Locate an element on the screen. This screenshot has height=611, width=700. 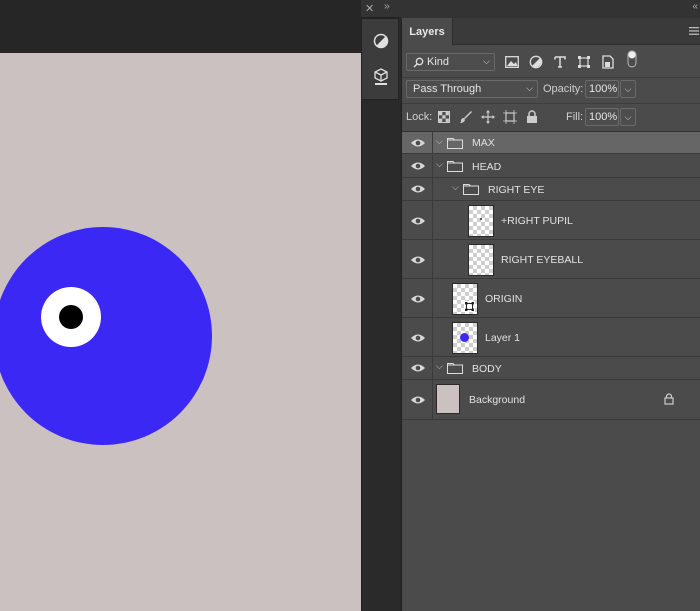
adjustment-layer-filter-icon is located at coordinates (536, 62).